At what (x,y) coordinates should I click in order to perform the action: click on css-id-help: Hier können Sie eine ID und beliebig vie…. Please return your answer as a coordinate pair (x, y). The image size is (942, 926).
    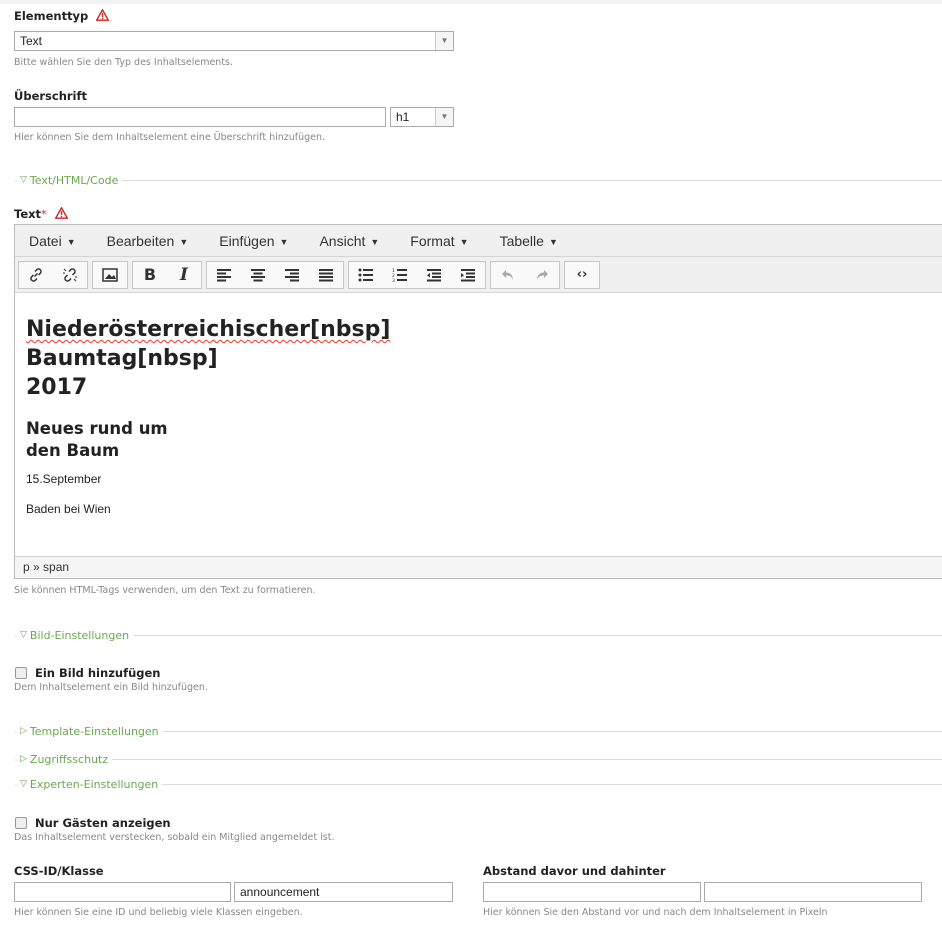
    Looking at the image, I should click on (158, 912).